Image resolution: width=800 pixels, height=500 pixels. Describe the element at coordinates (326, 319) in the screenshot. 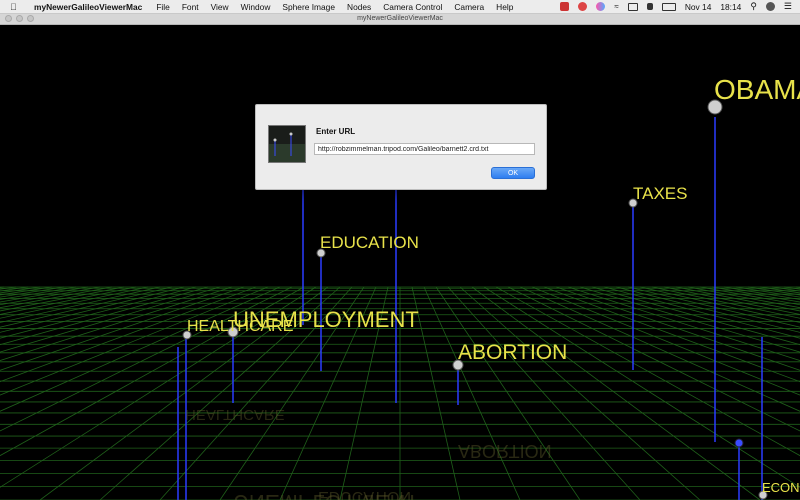

I see `label-unemployment: UNEMPLOYMENT` at that location.